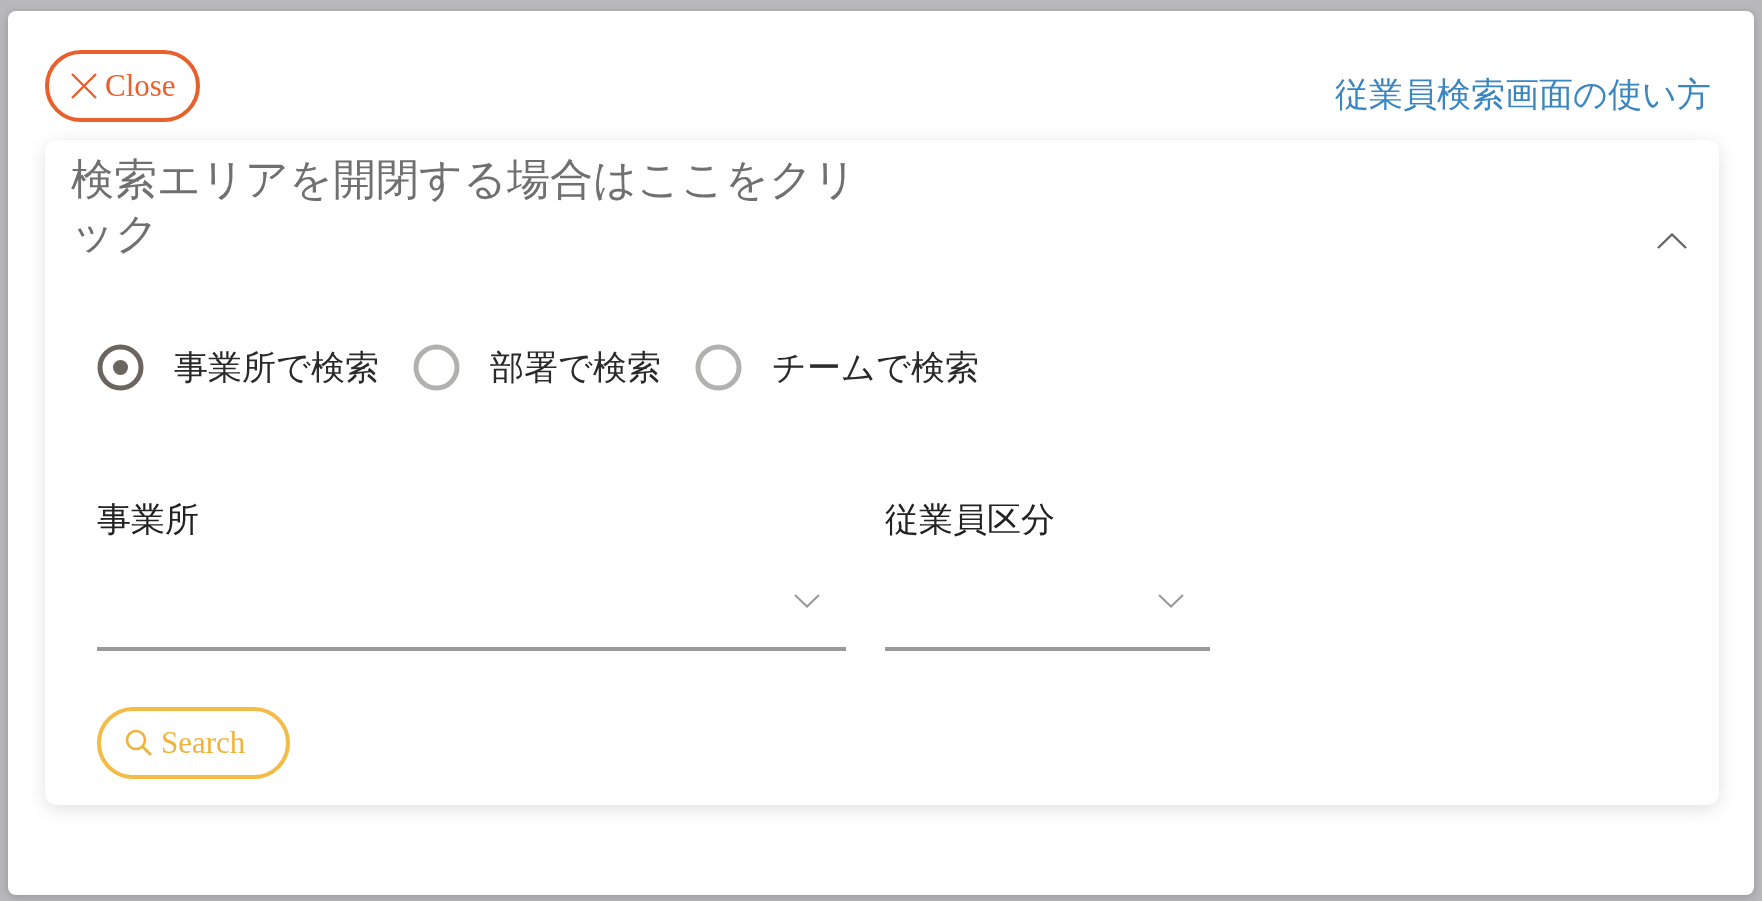 This screenshot has width=1762, height=901. I want to click on close-button: Close, so click(122, 86).